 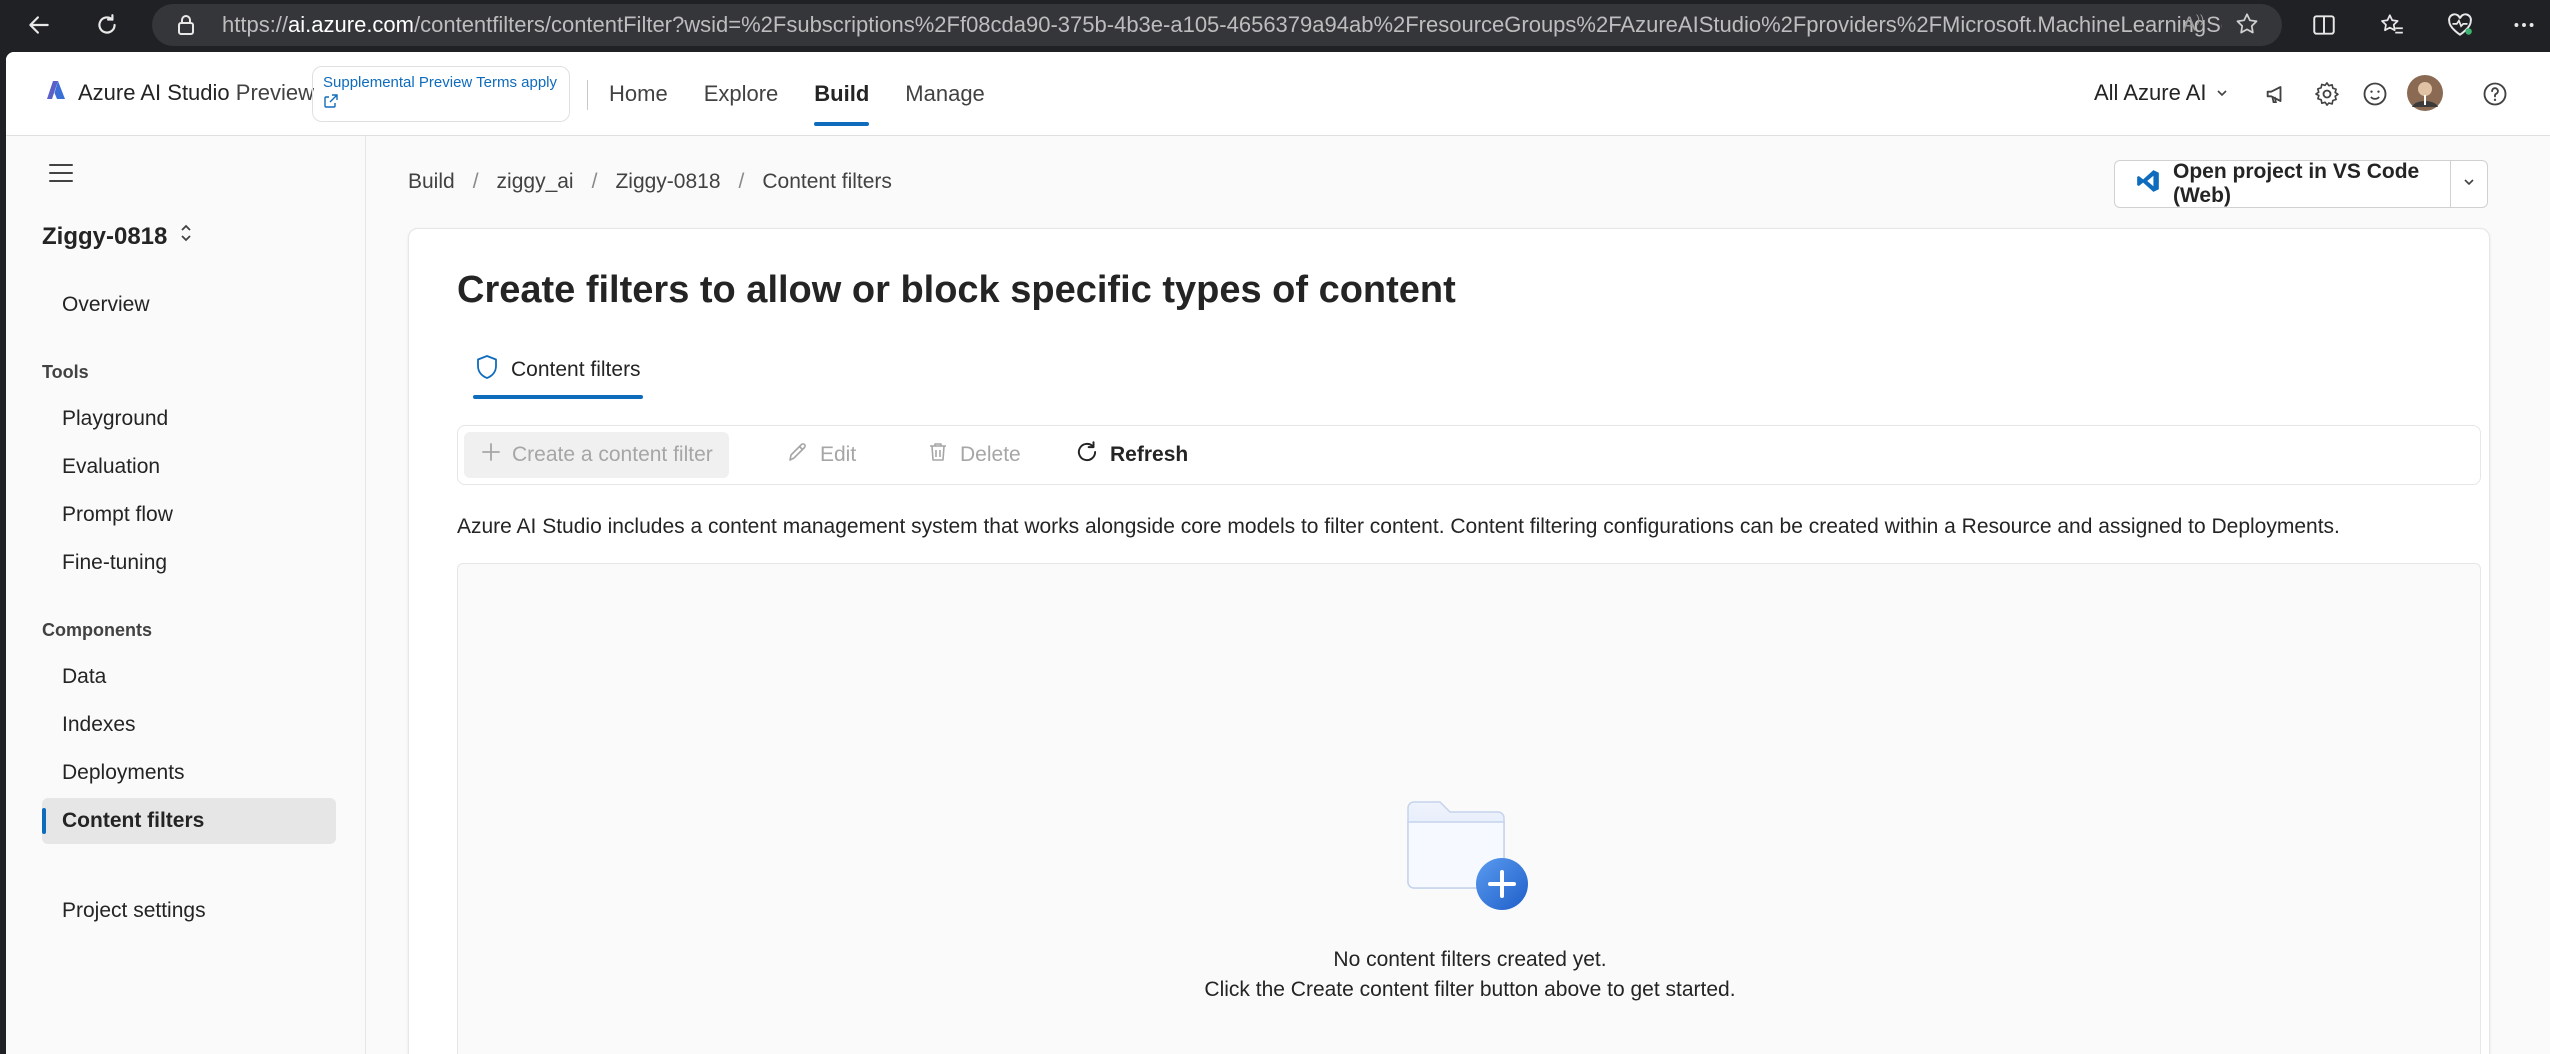 What do you see at coordinates (441, 94) in the screenshot?
I see `preview-terms-link: Supplemental Preview Terms apply` at bounding box center [441, 94].